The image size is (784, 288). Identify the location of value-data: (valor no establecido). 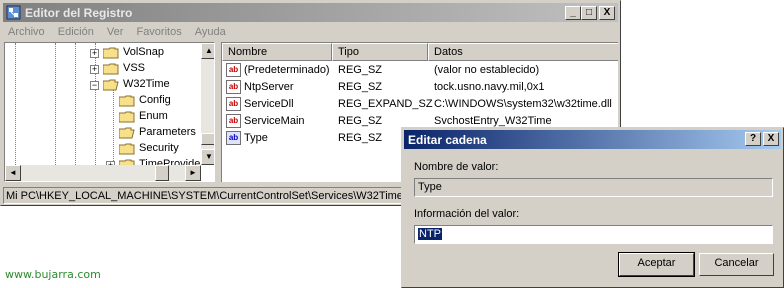
(487, 70).